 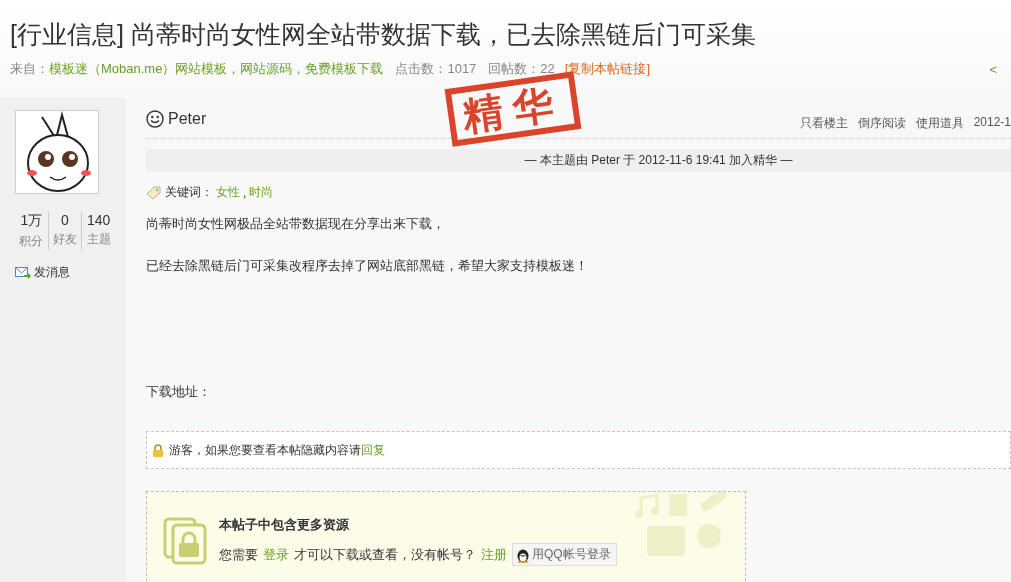 What do you see at coordinates (31, 241) in the screenshot?
I see `stat-label: 积分` at bounding box center [31, 241].